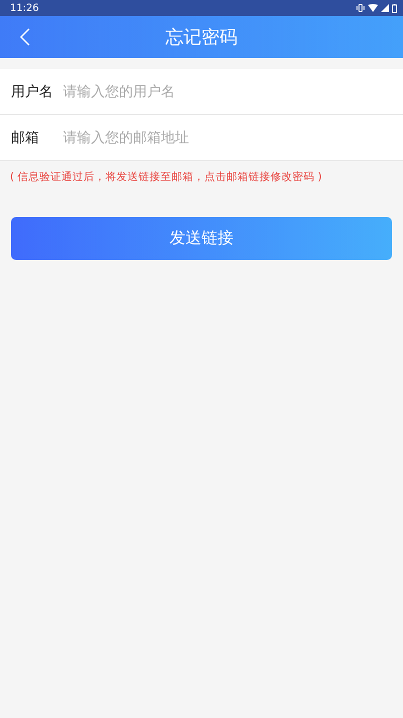  I want to click on input-field: 请输入您的邮箱地址, so click(233, 137).